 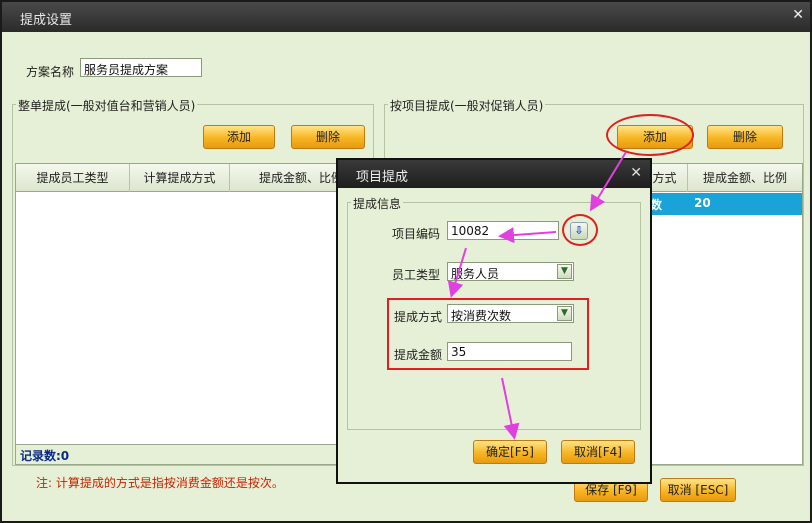 I want to click on highlight-oval-add, so click(x=650, y=135).